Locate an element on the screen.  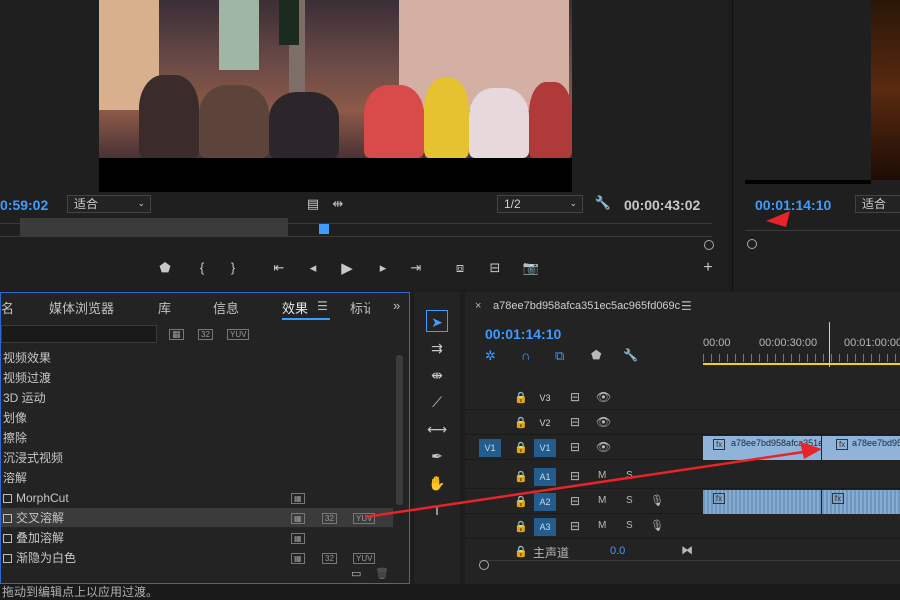
close-sequence-icon: × is located at coordinates (478, 306).